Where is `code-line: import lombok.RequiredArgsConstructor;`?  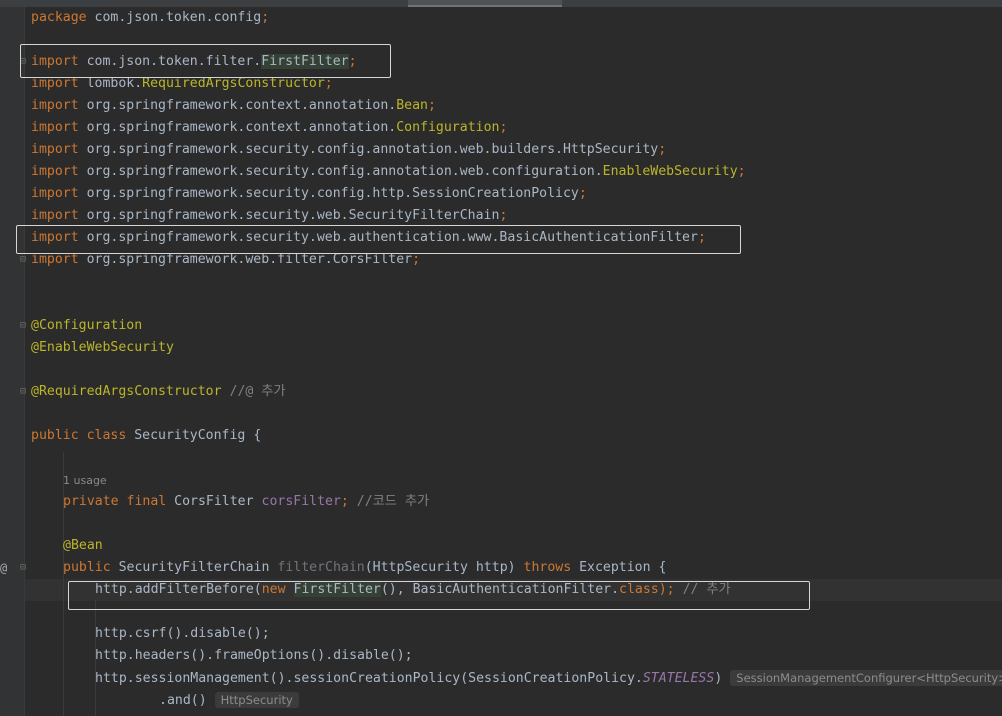
code-line: import lombok.RequiredArgsConstructor; is located at coordinates (182, 83).